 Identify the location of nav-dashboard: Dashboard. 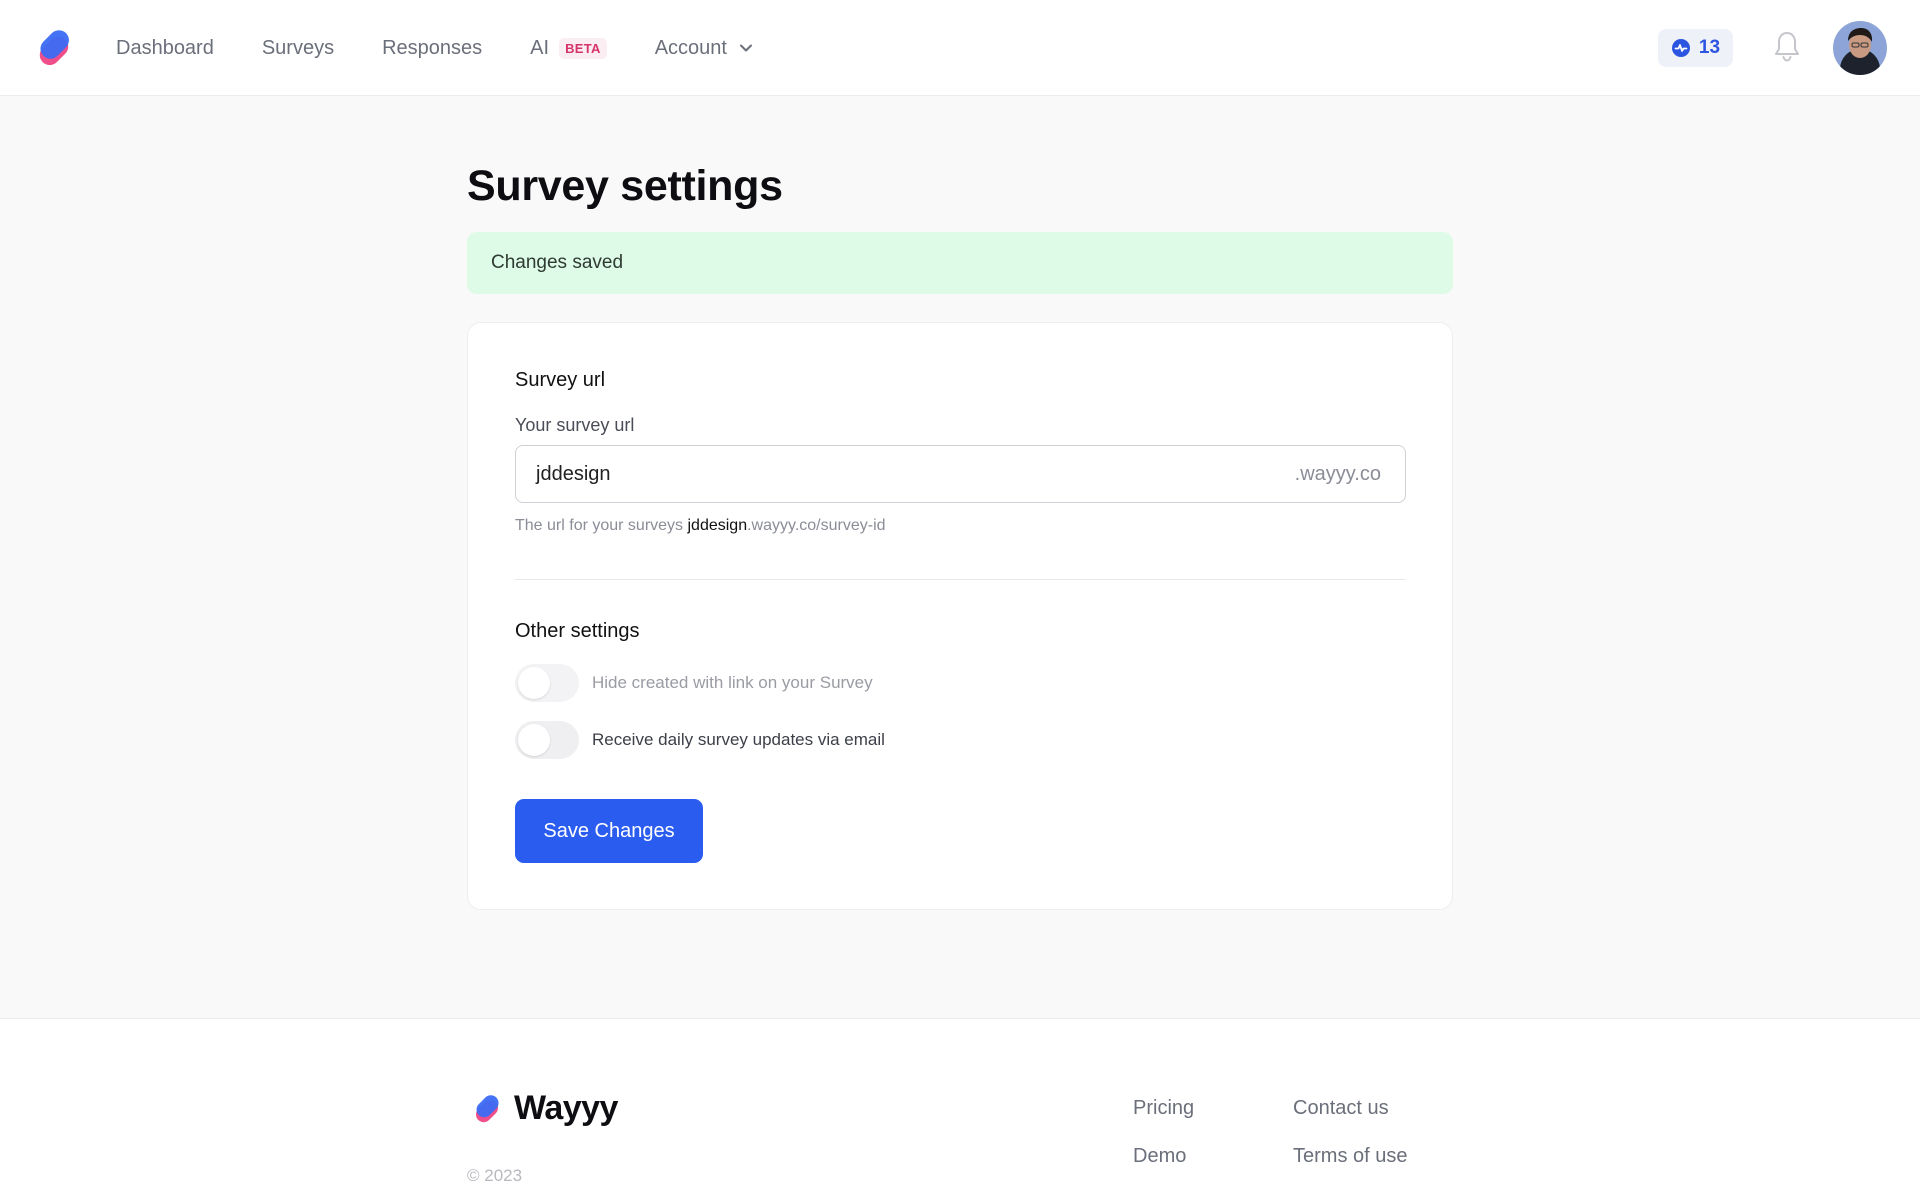
(165, 48).